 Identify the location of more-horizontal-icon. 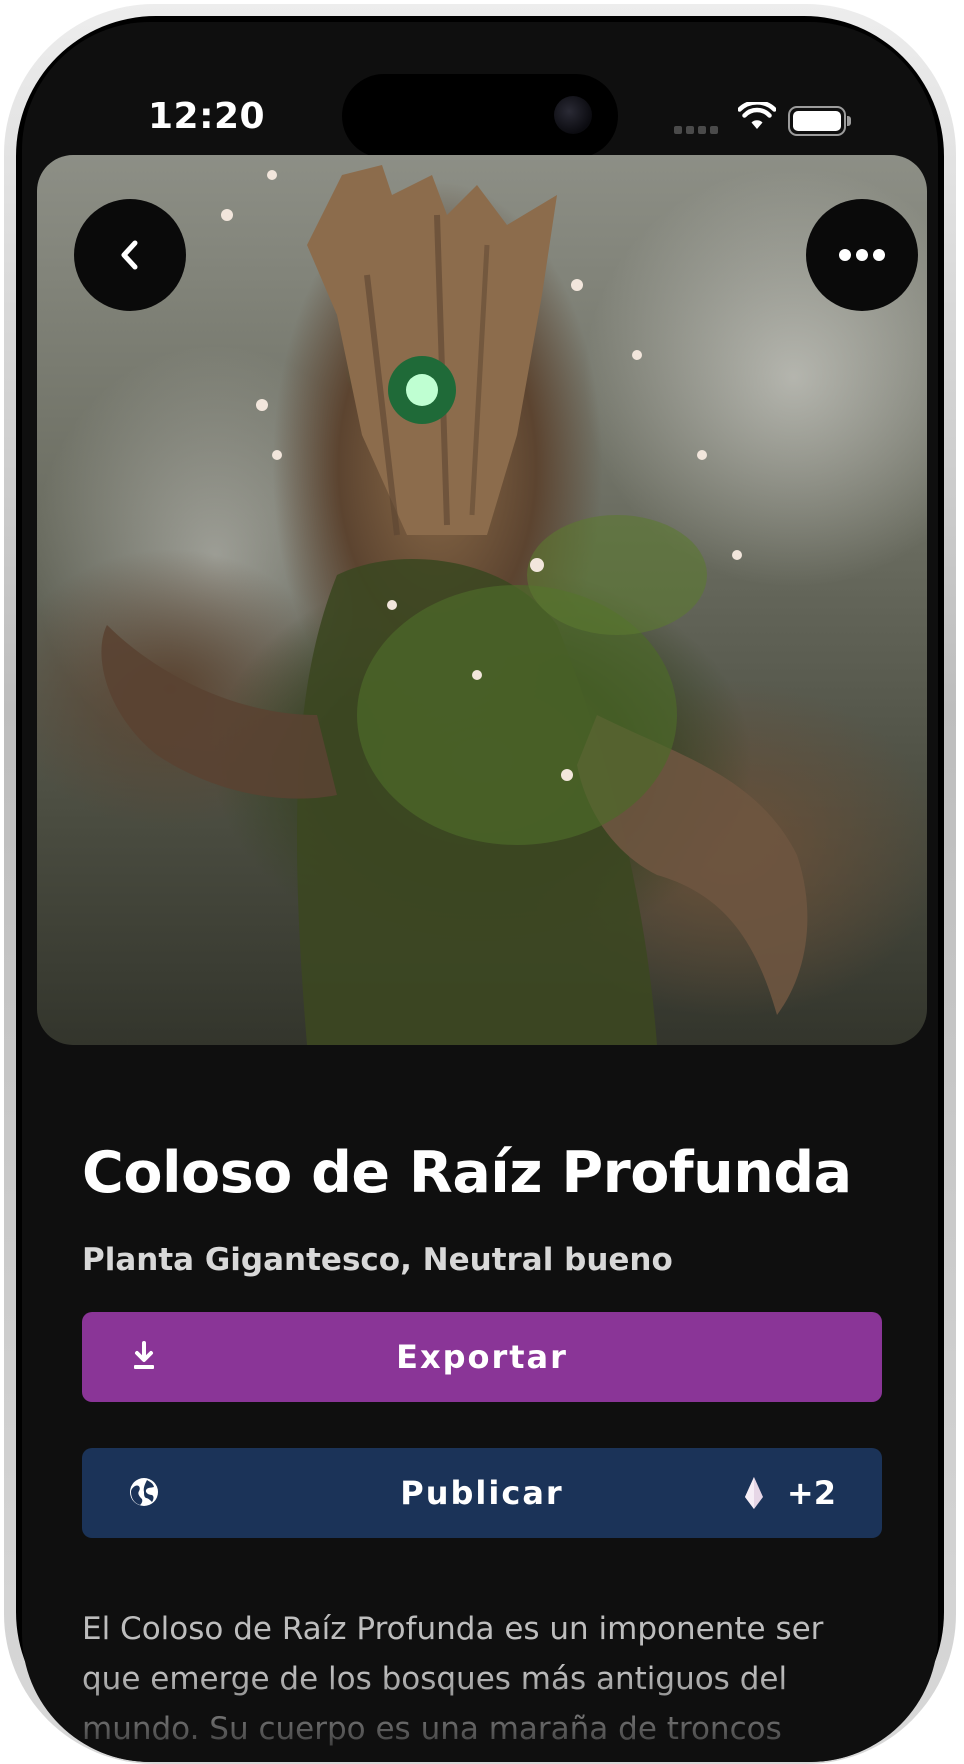
(862, 255).